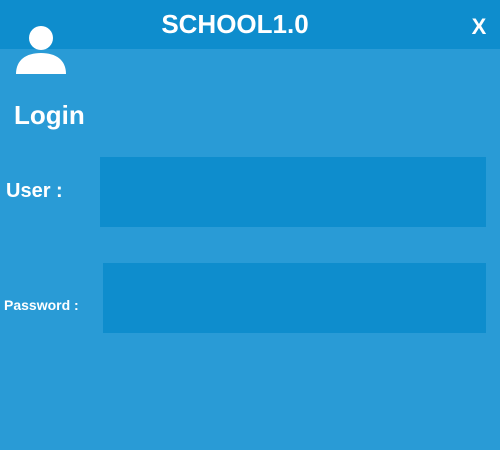  I want to click on title-bar: SCHOOL1.0 X, so click(250, 24).